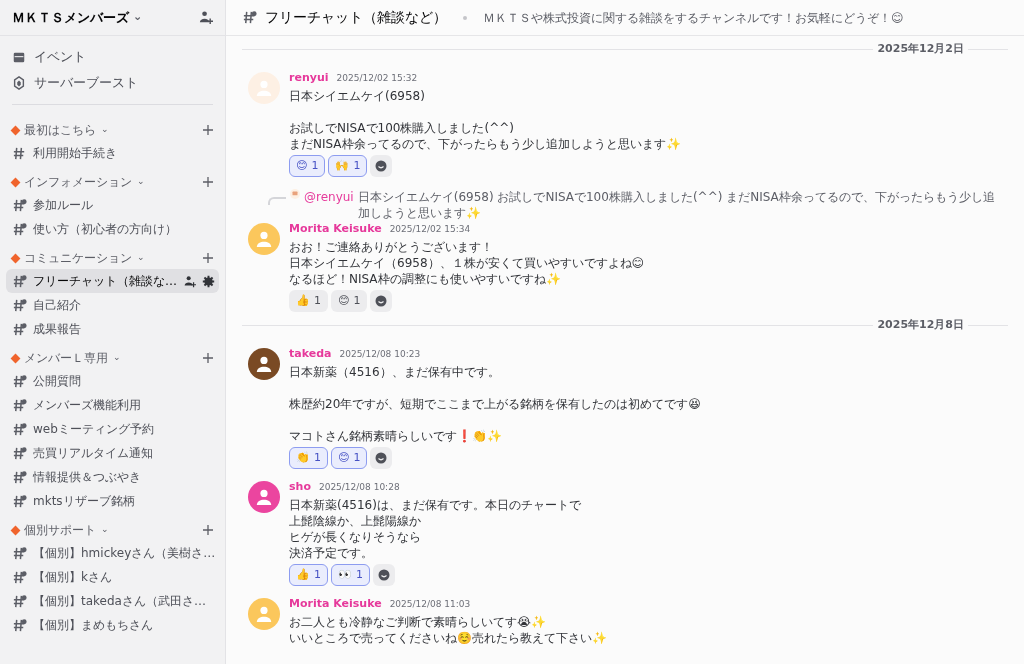 The height and width of the screenshot is (664, 1024). What do you see at coordinates (693, 18) in the screenshot?
I see `channel-topic: ＭＫＴＳや株式投資に関する雑談をするチャンネルです！お気軽にどうぞ！😊` at bounding box center [693, 18].